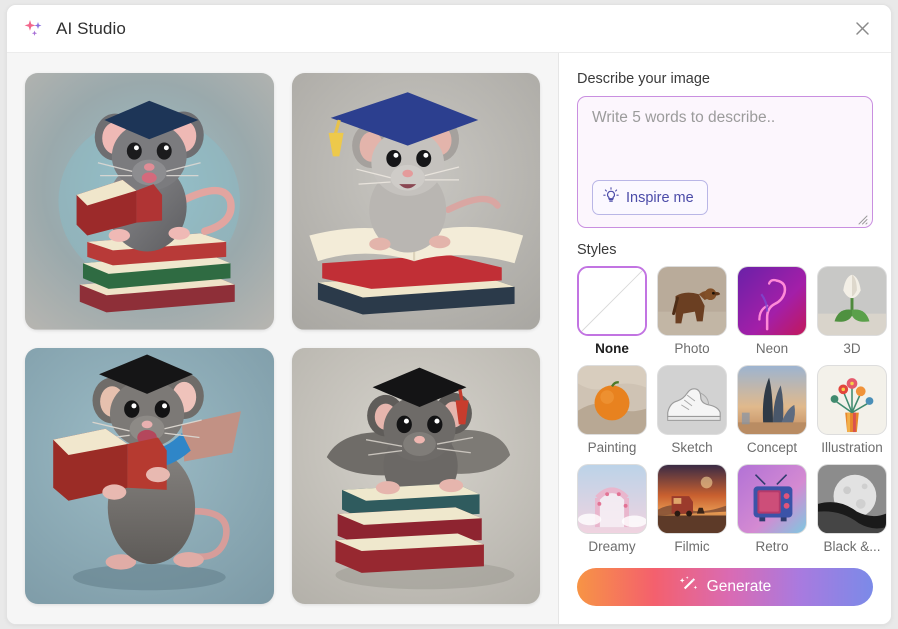 Image resolution: width=898 pixels, height=629 pixels. I want to click on generate-button: Generate, so click(725, 587).